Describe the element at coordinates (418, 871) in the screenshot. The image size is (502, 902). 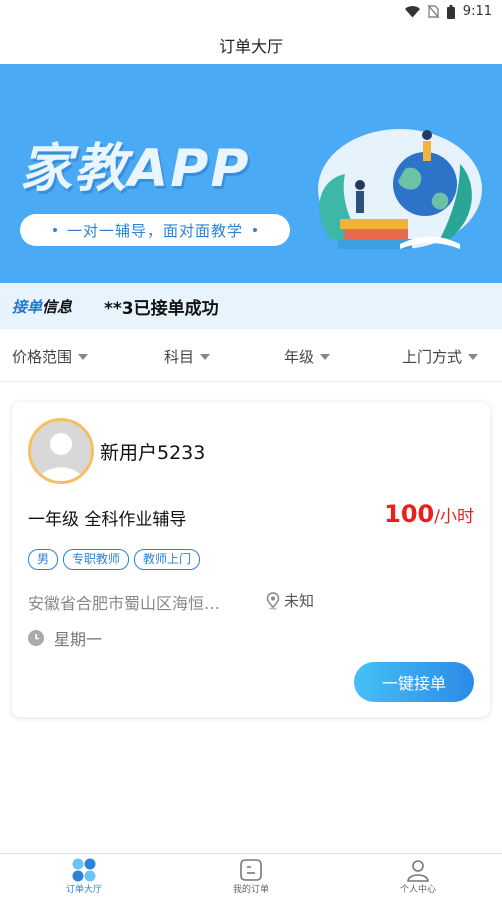
I see `person-icon` at that location.